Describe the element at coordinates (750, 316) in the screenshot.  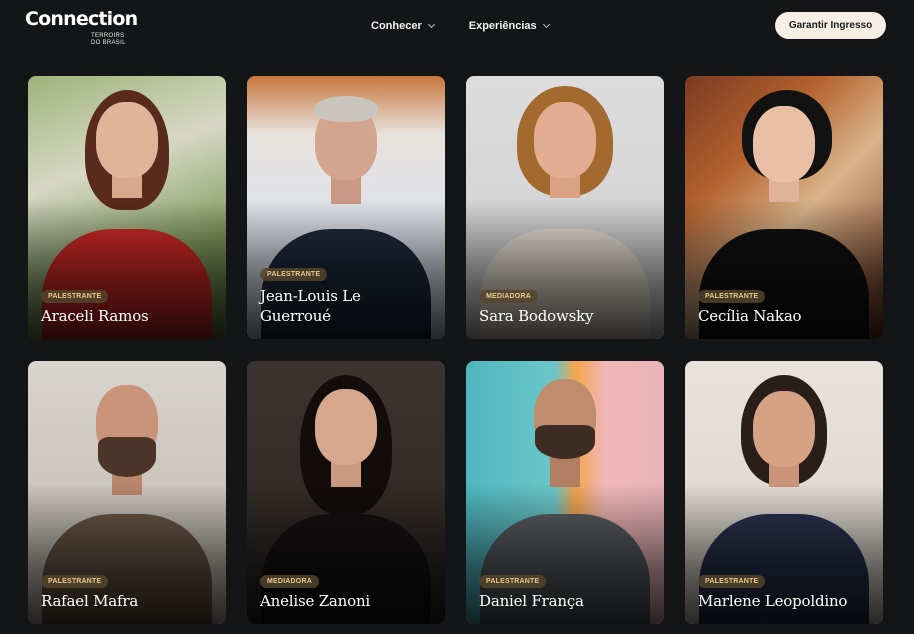
I see `speaker-name: Cecília Nakao` at that location.